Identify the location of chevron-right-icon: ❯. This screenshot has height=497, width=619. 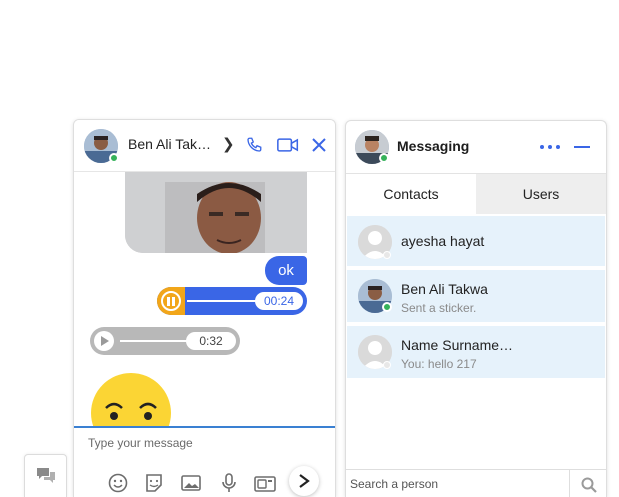
(228, 144).